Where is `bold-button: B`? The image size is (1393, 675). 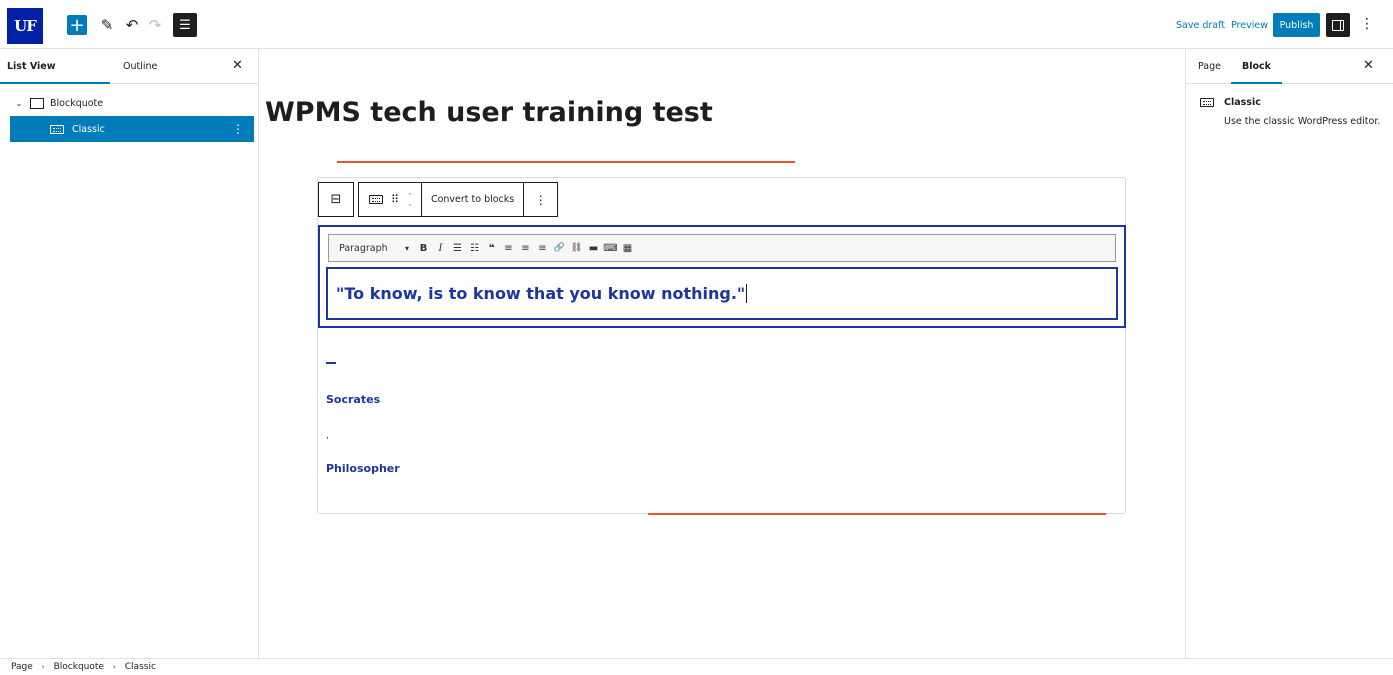
bold-button: B is located at coordinates (423, 248).